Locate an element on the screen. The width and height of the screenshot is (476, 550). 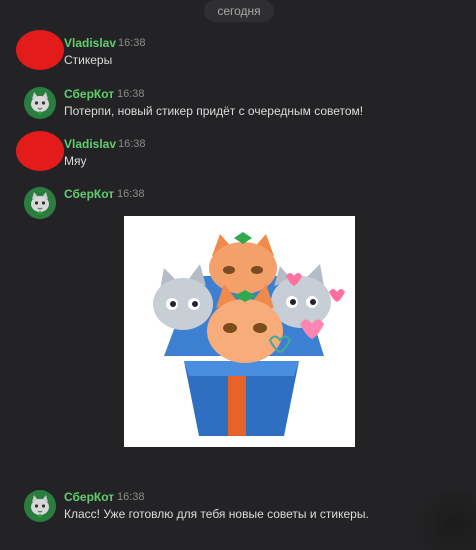
message-text: Стикеры is located at coordinates (88, 60).